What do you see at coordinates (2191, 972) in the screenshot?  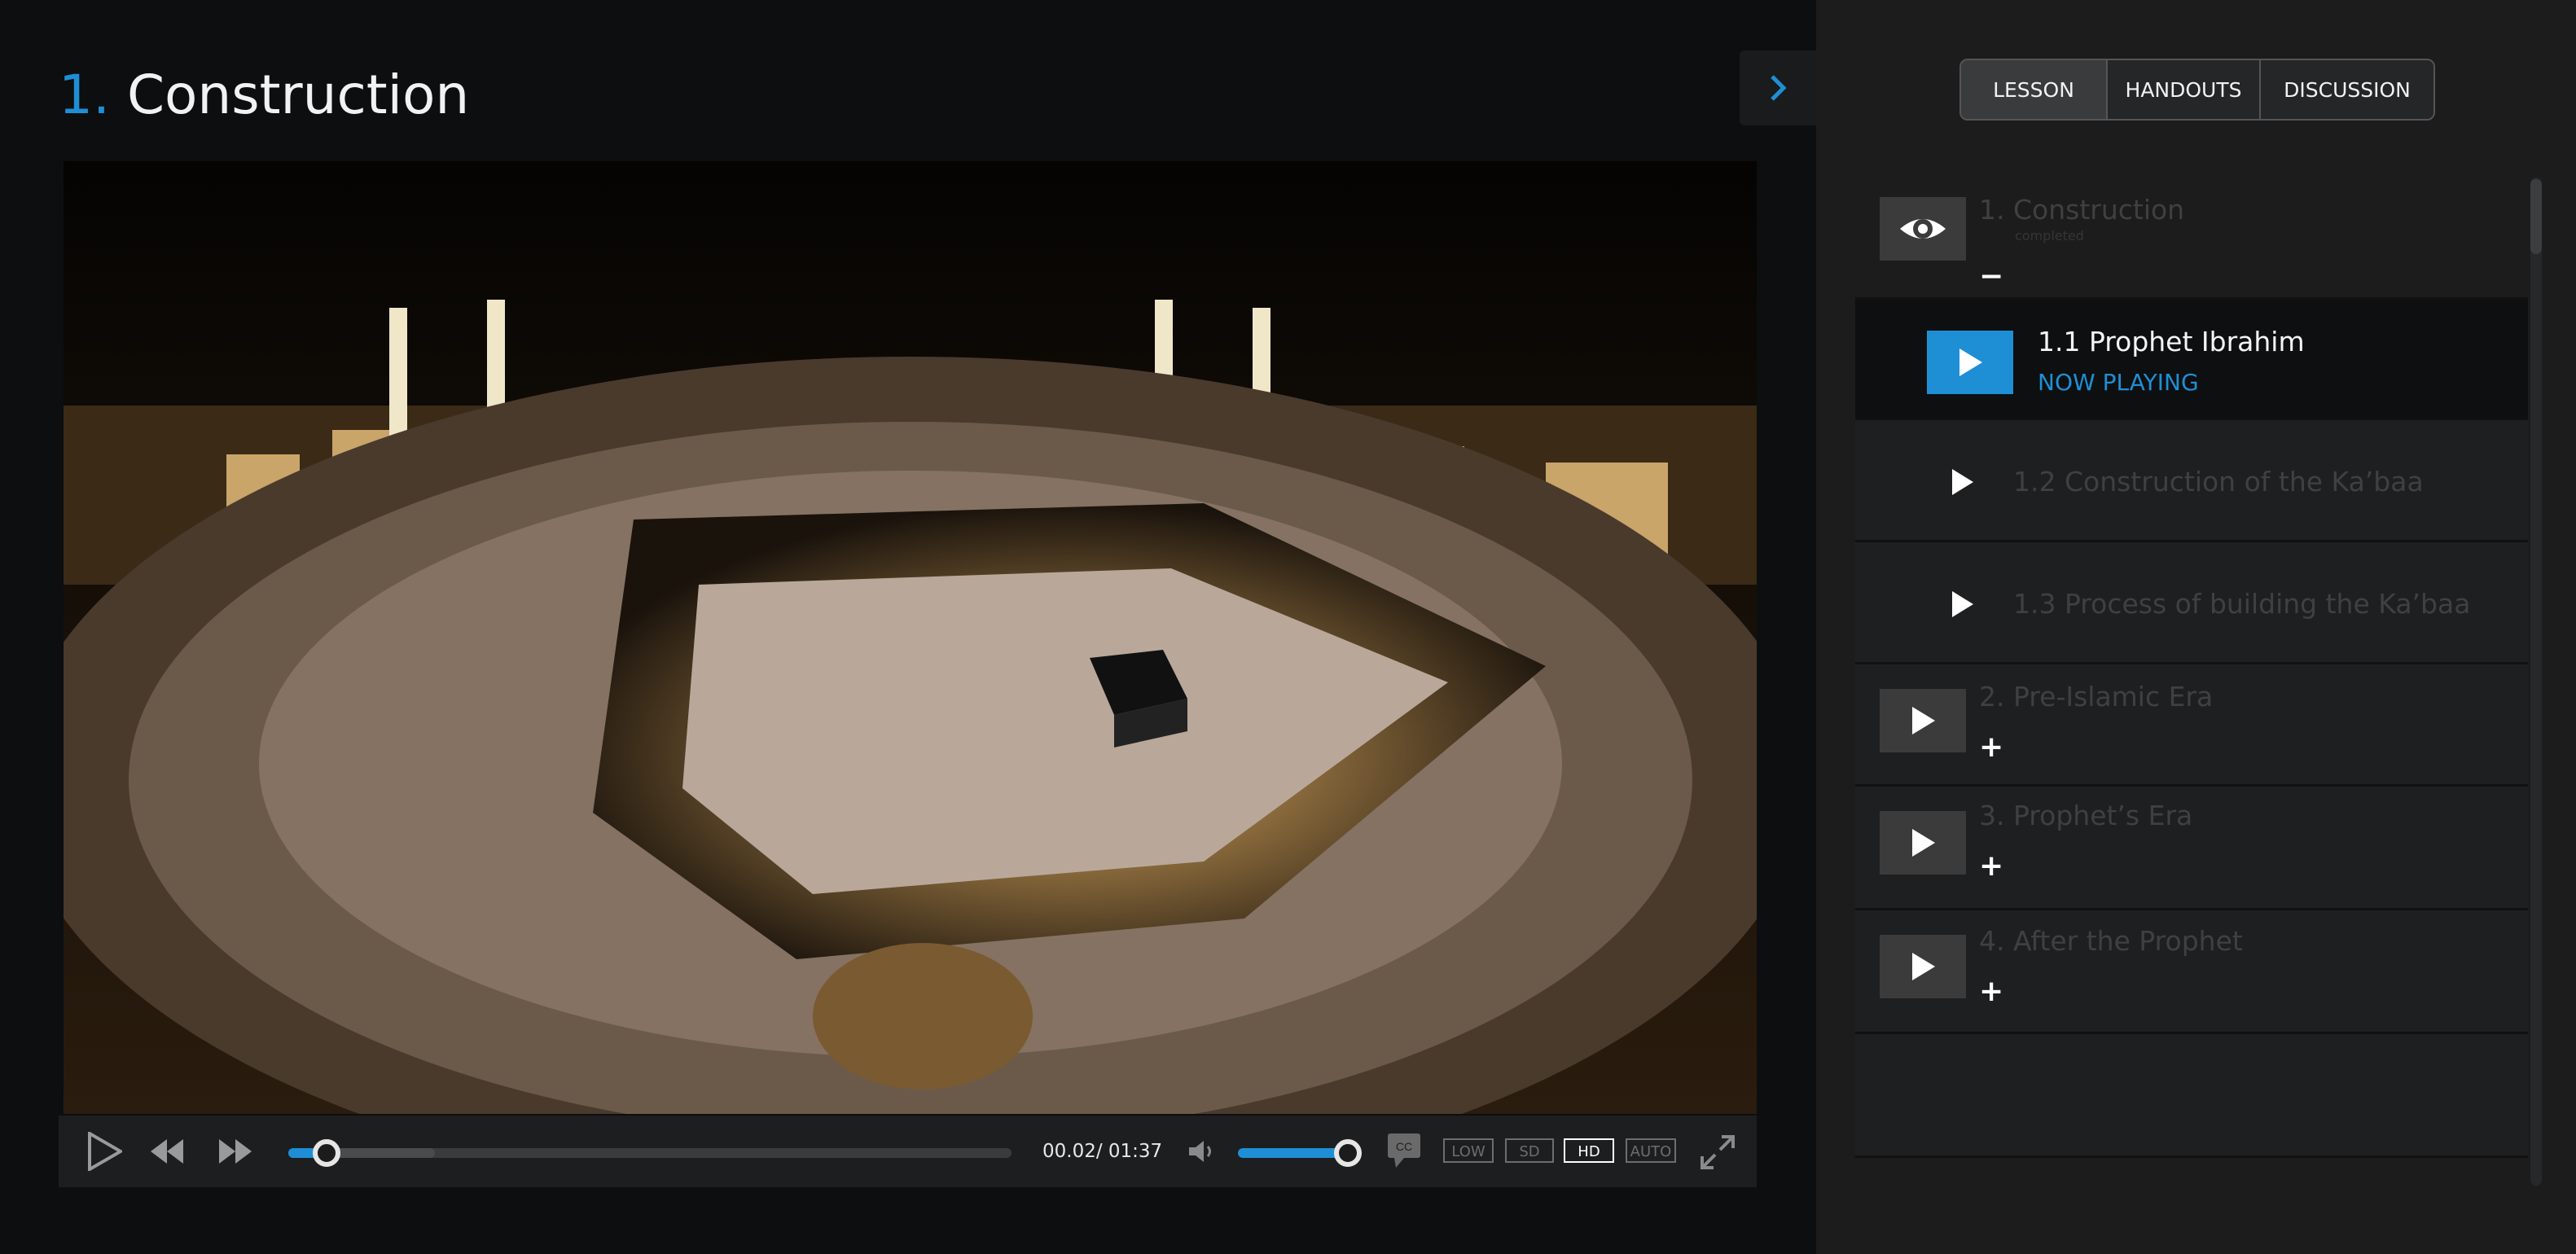 I see `list-item: 4. After the Prophet +` at bounding box center [2191, 972].